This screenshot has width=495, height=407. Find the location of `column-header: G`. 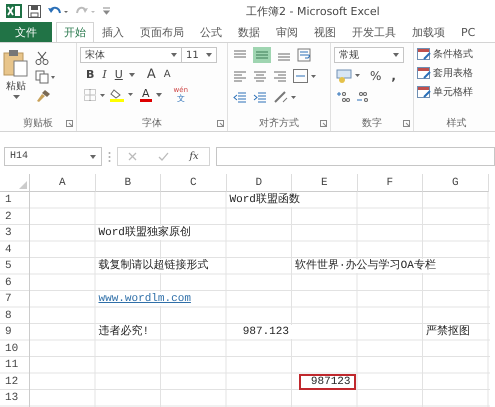

column-header: G is located at coordinates (455, 183).